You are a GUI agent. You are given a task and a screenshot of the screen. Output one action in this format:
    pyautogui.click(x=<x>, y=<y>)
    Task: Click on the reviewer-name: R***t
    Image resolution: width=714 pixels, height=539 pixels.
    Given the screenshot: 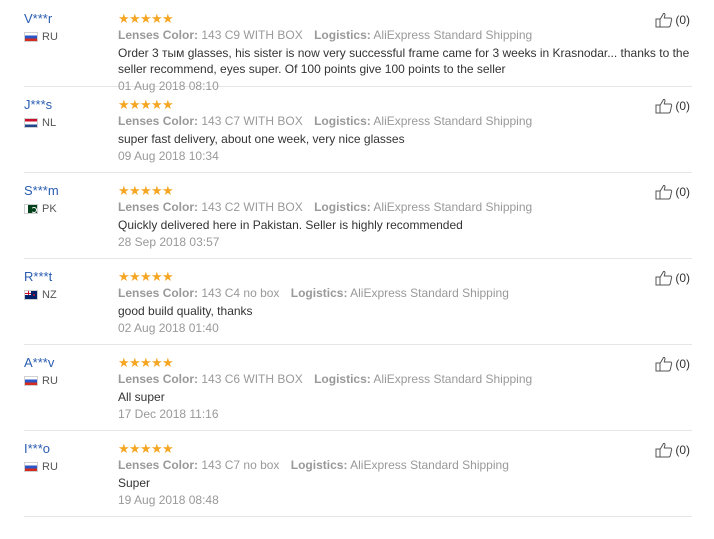 What is the action you would take?
    pyautogui.click(x=69, y=277)
    